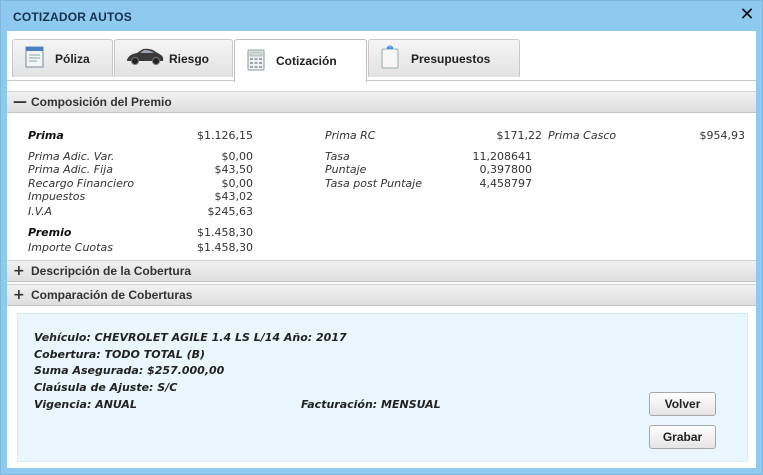  Describe the element at coordinates (306, 61) in the screenshot. I see `tab-cotizacion-label: Cotización` at that location.